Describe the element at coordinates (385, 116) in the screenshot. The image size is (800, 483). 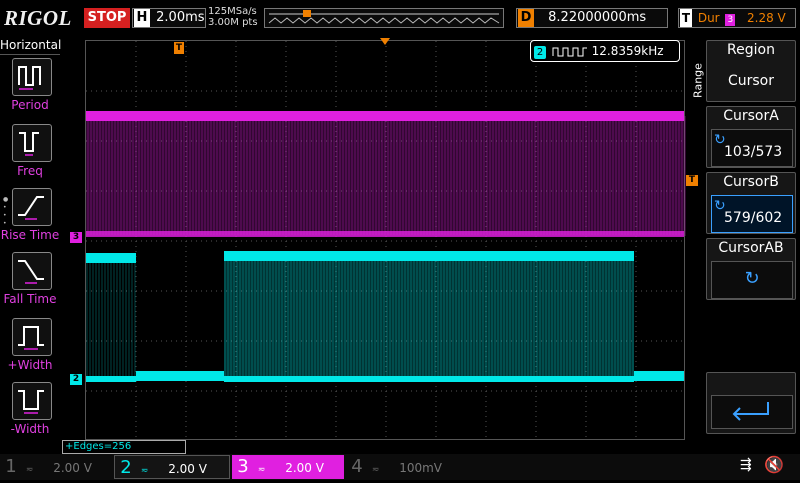
I see `ch3-high-level` at that location.